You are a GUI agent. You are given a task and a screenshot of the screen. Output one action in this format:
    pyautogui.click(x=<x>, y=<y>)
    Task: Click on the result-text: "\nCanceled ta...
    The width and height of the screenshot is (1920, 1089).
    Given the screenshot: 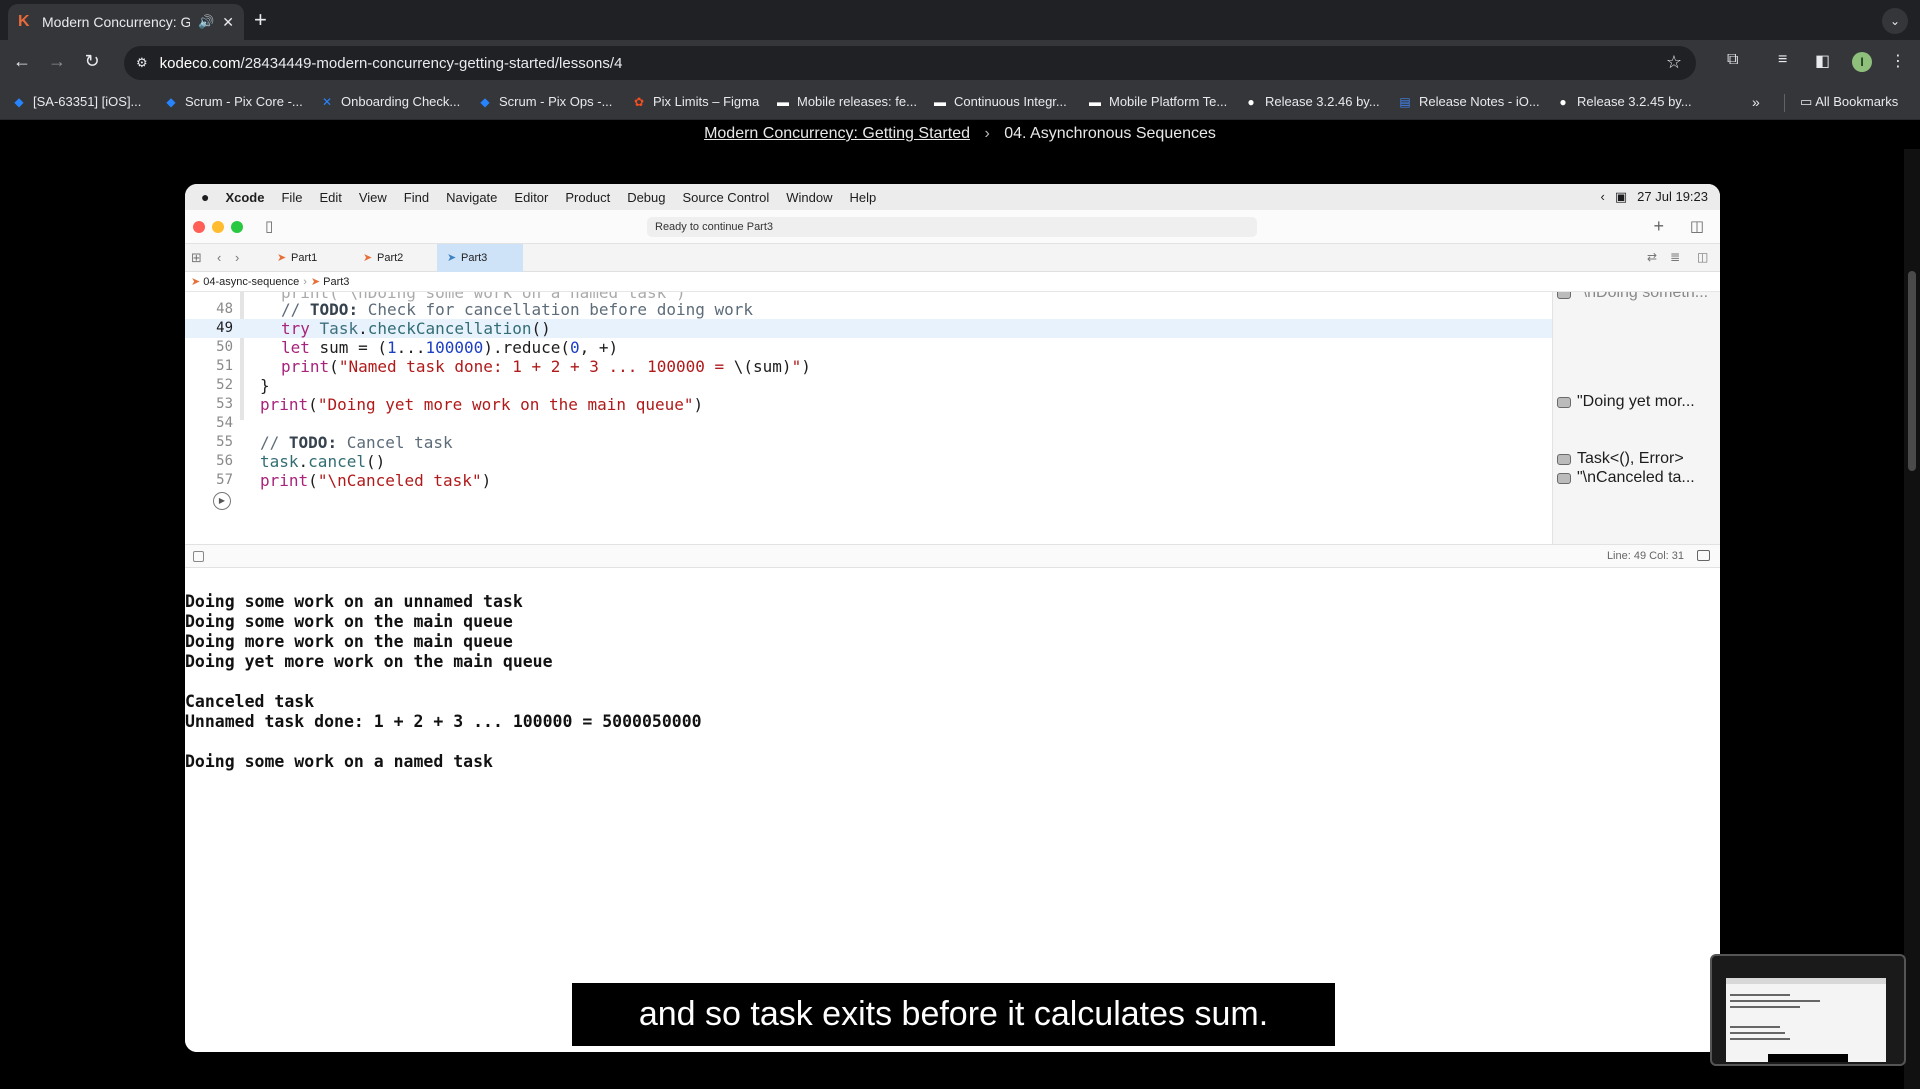 What is the action you would take?
    pyautogui.click(x=1636, y=477)
    